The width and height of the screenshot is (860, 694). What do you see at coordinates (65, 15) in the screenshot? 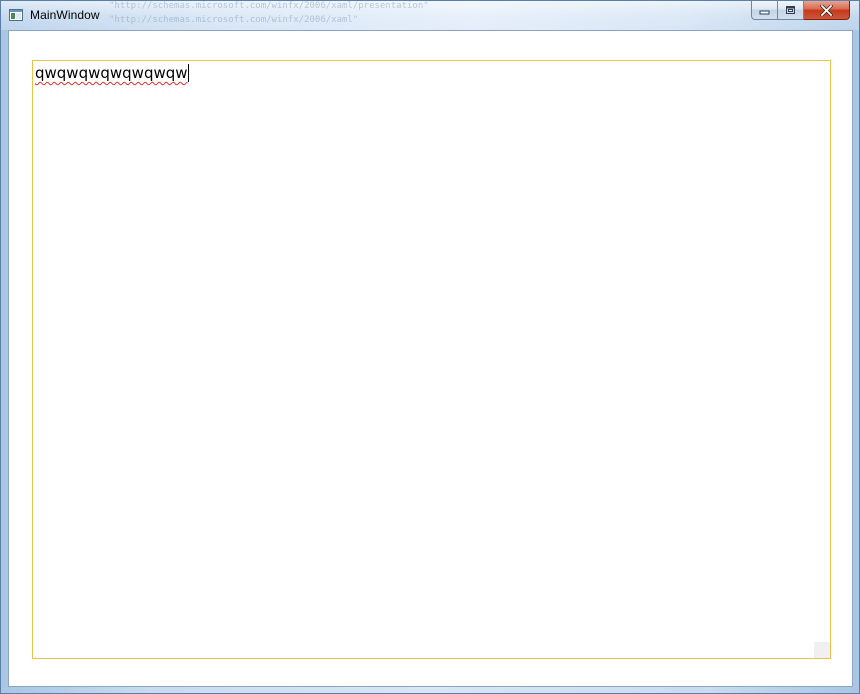
I see `window-title: MainWindow` at bounding box center [65, 15].